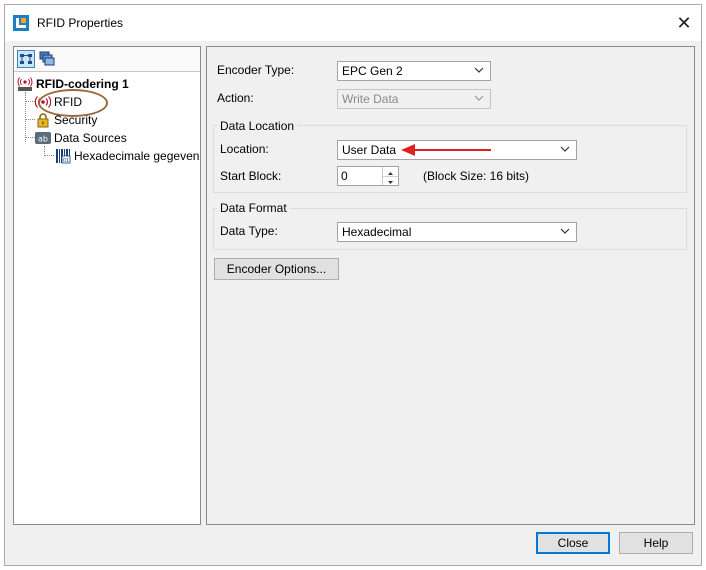 This screenshot has height=570, width=706. What do you see at coordinates (257, 126) in the screenshot?
I see `data-location-title: Data Location` at bounding box center [257, 126].